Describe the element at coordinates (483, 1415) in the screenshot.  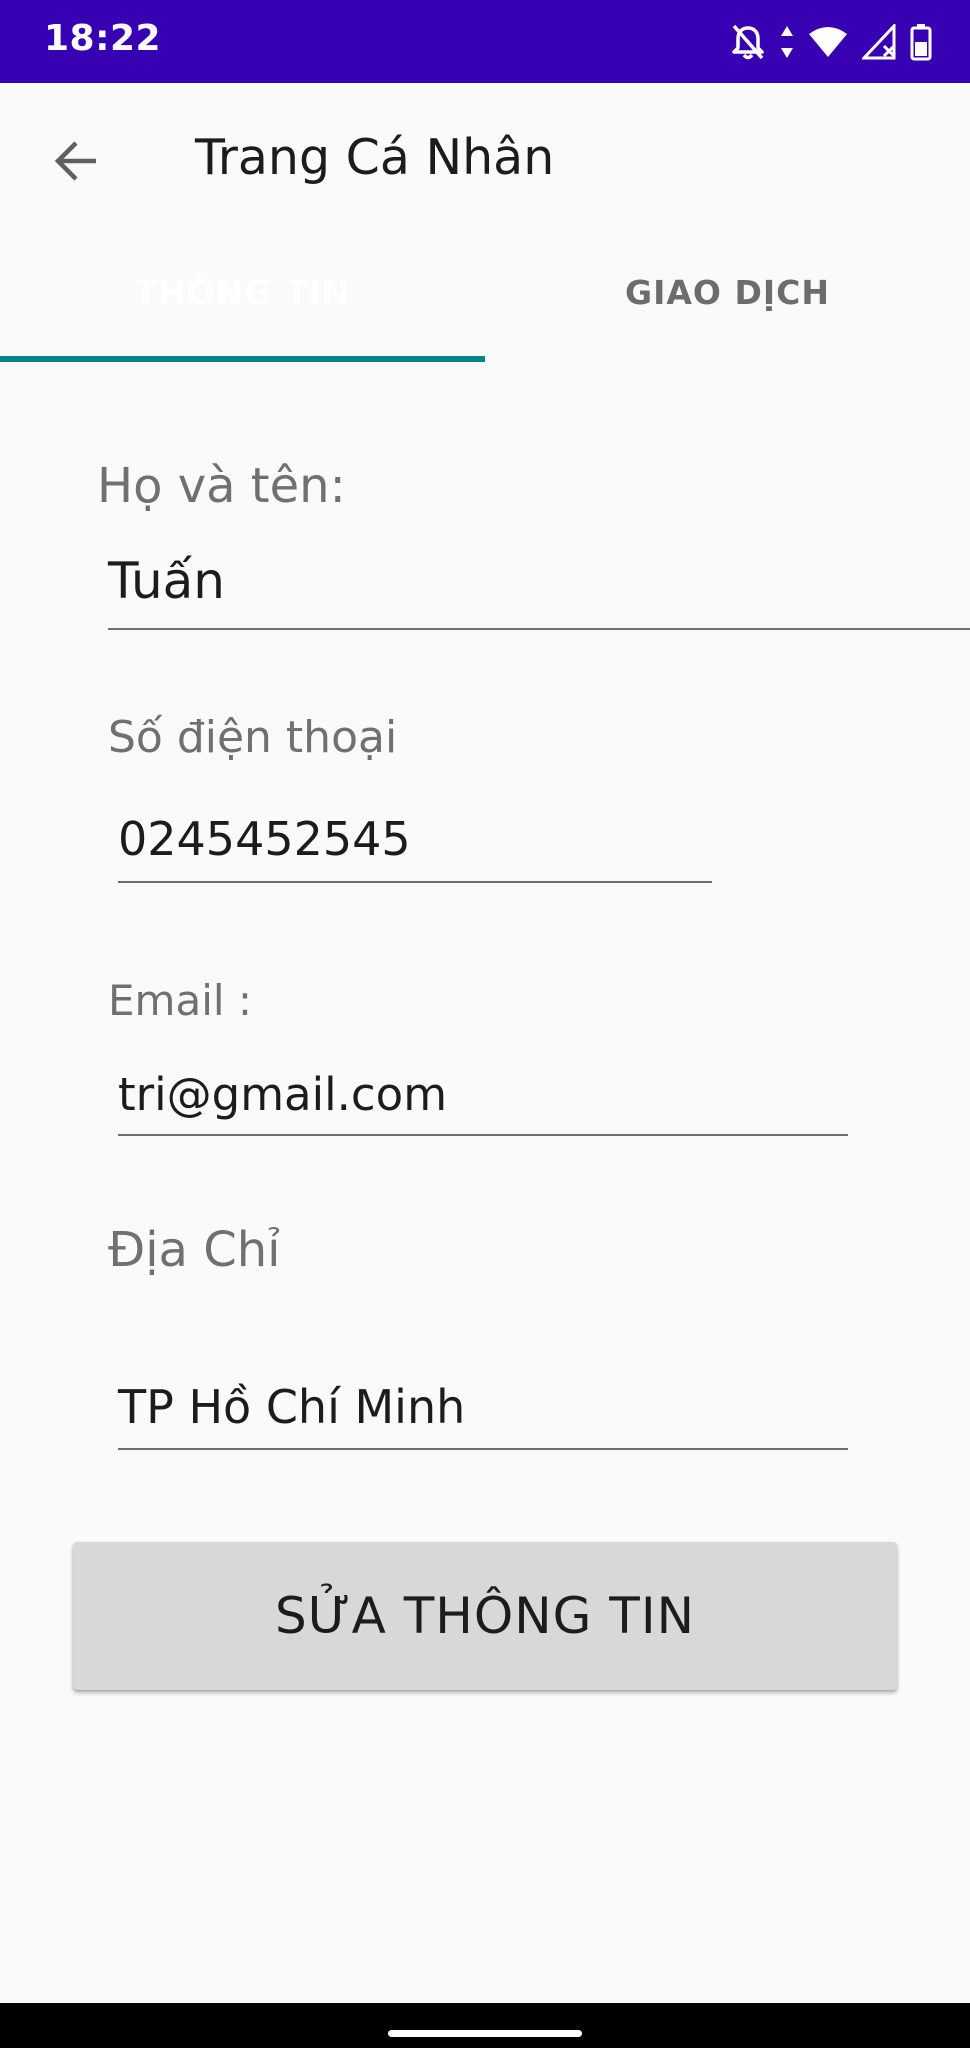
I see `address-field: TP Hồ Chí Minh` at that location.